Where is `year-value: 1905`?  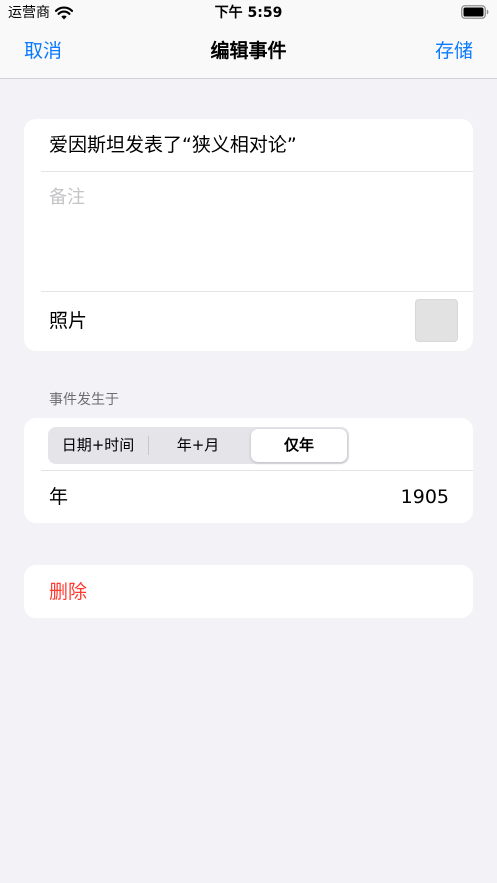
year-value: 1905 is located at coordinates (425, 497).